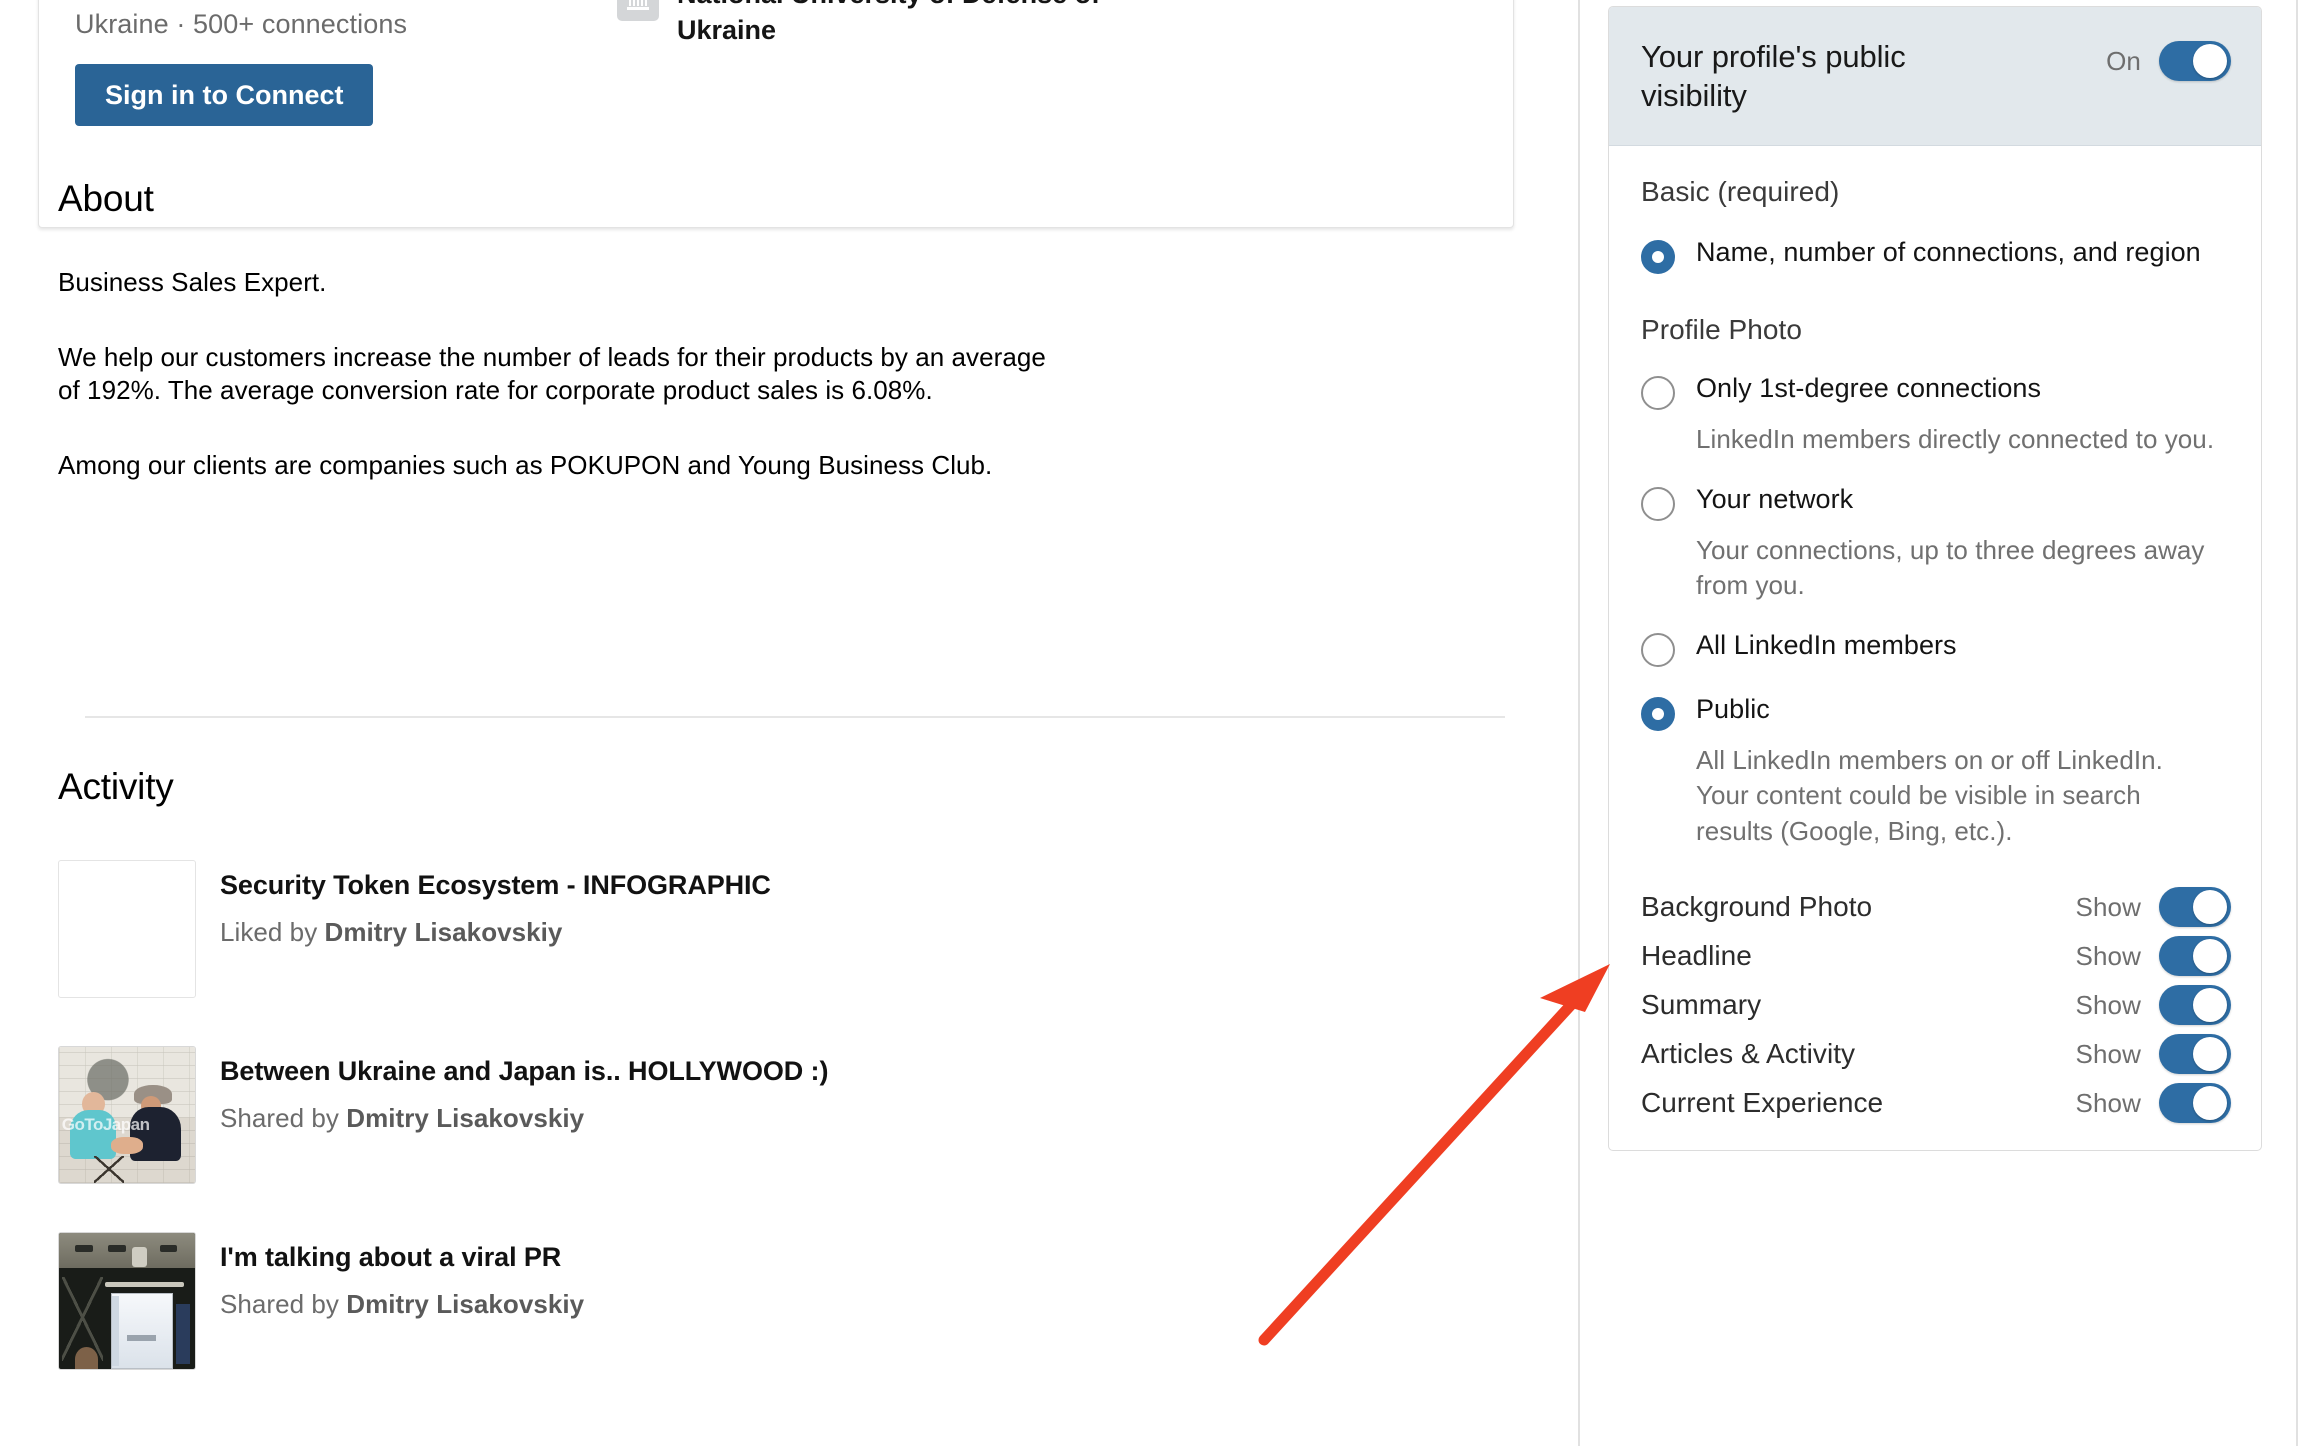  Describe the element at coordinates (1826, 645) in the screenshot. I see `radio-label: All LinkedIn members` at that location.